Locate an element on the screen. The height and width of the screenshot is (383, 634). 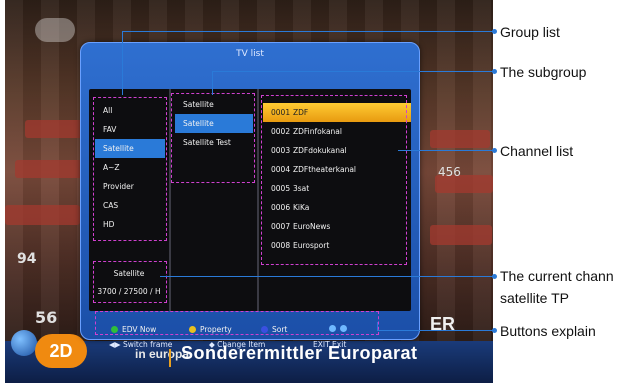
channel-logo: 2D is located at coordinates (61, 351).